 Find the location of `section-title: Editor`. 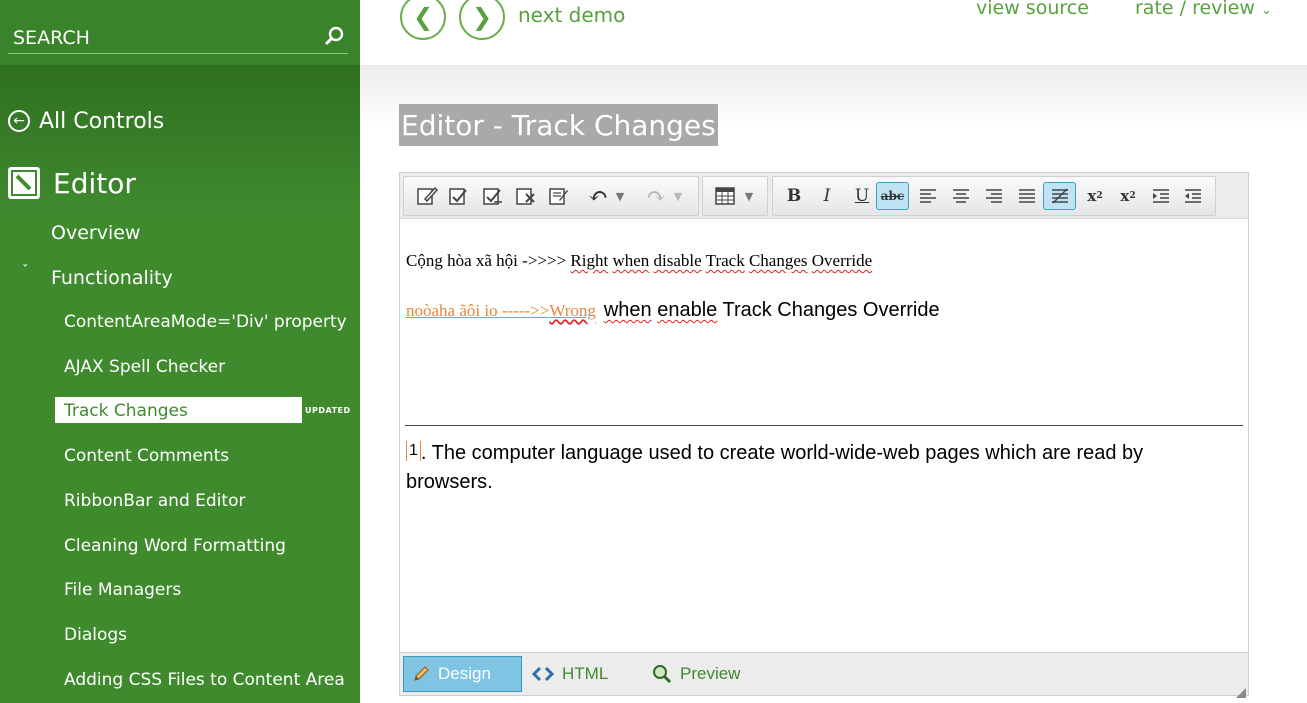

section-title: Editor is located at coordinates (72, 183).